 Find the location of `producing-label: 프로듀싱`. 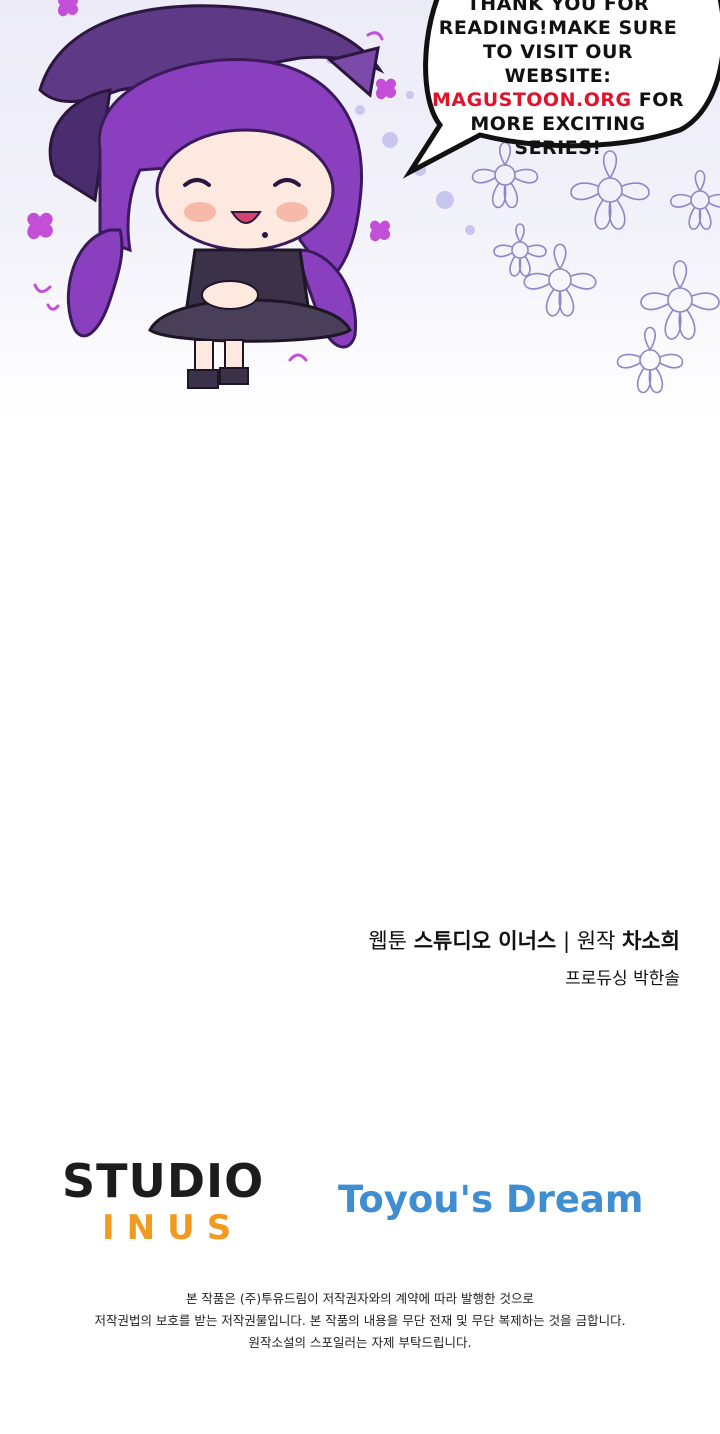

producing-label: 프로듀싱 is located at coordinates (596, 979).